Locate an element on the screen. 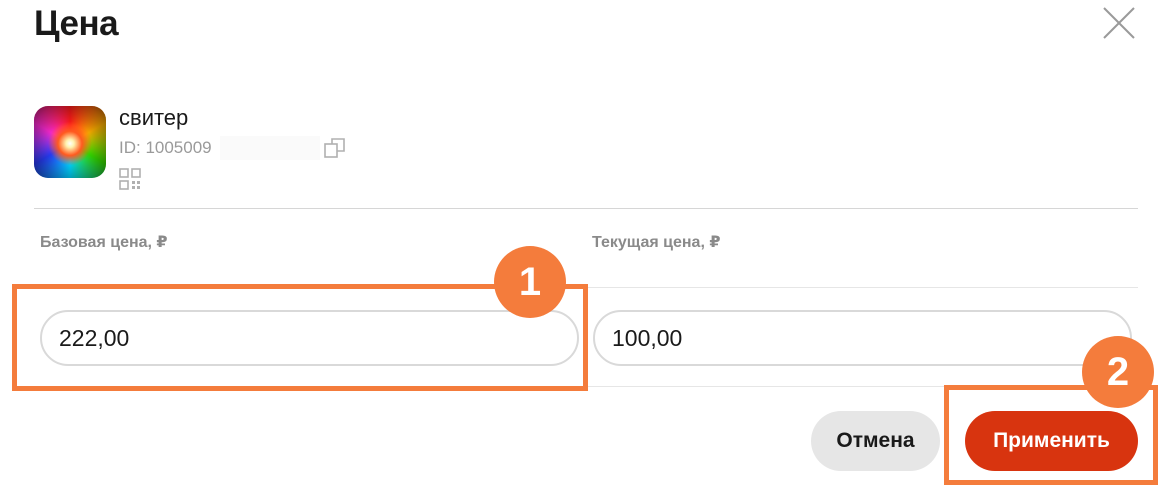 The height and width of the screenshot is (488, 1176). qr-code-icon is located at coordinates (130, 179).